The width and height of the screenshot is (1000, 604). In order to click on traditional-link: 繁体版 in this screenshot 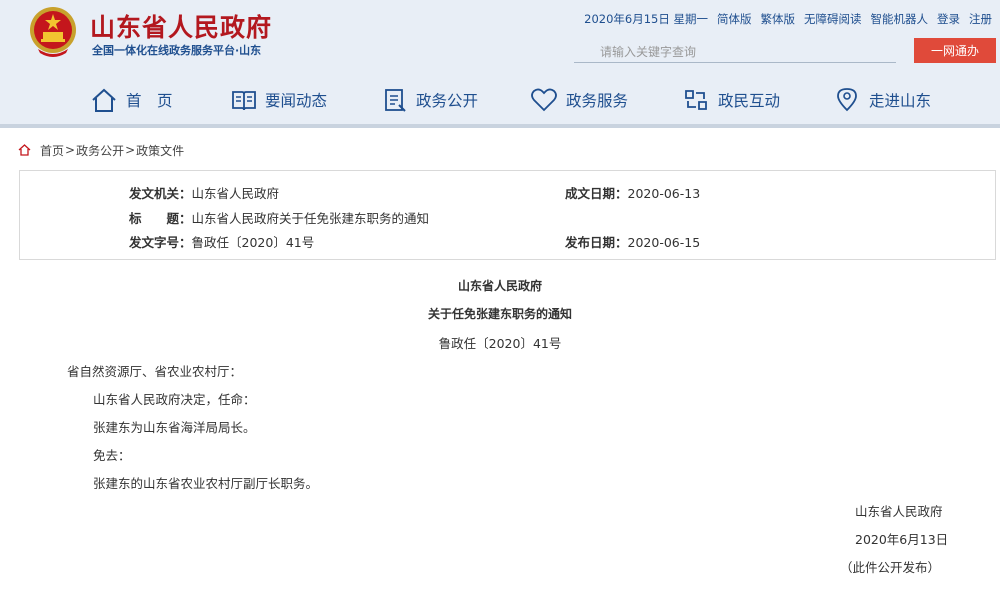, I will do `click(778, 19)`.